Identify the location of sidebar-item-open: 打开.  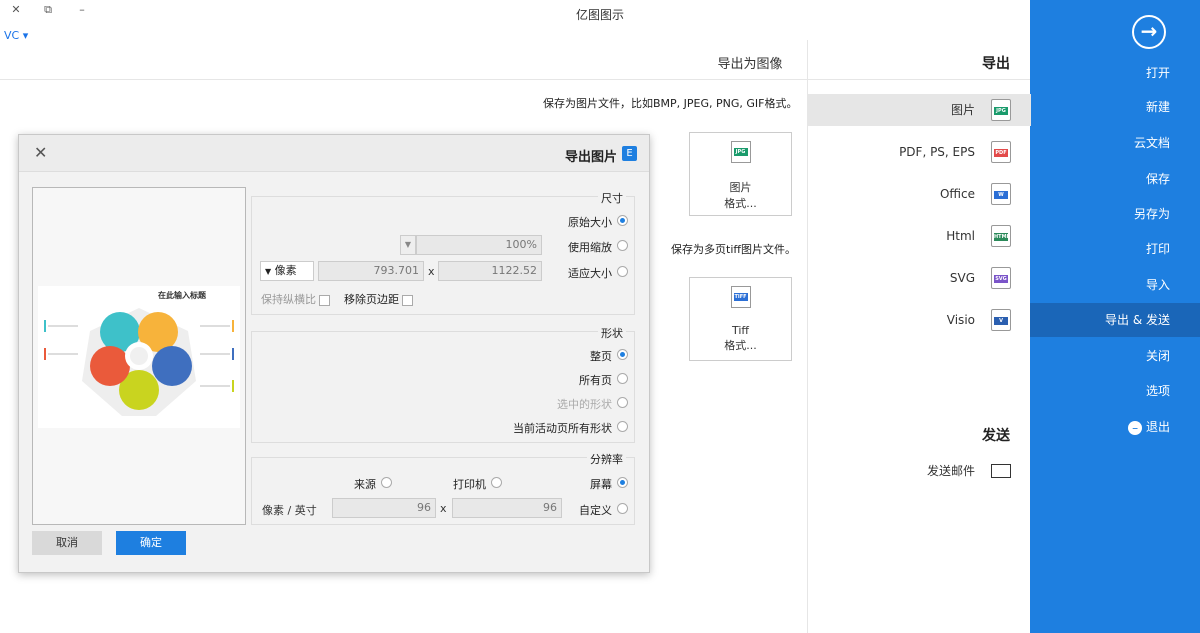
(1115, 73).